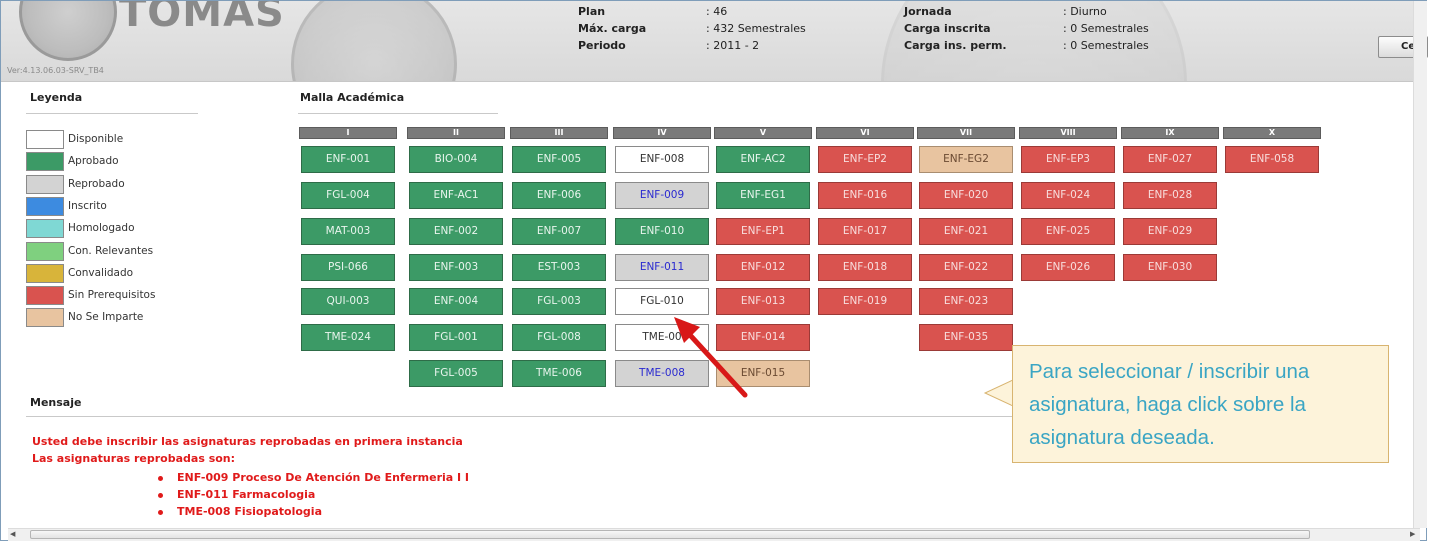 The width and height of the screenshot is (1429, 543). What do you see at coordinates (966, 301) in the screenshot?
I see `course-cell: ENF-023` at bounding box center [966, 301].